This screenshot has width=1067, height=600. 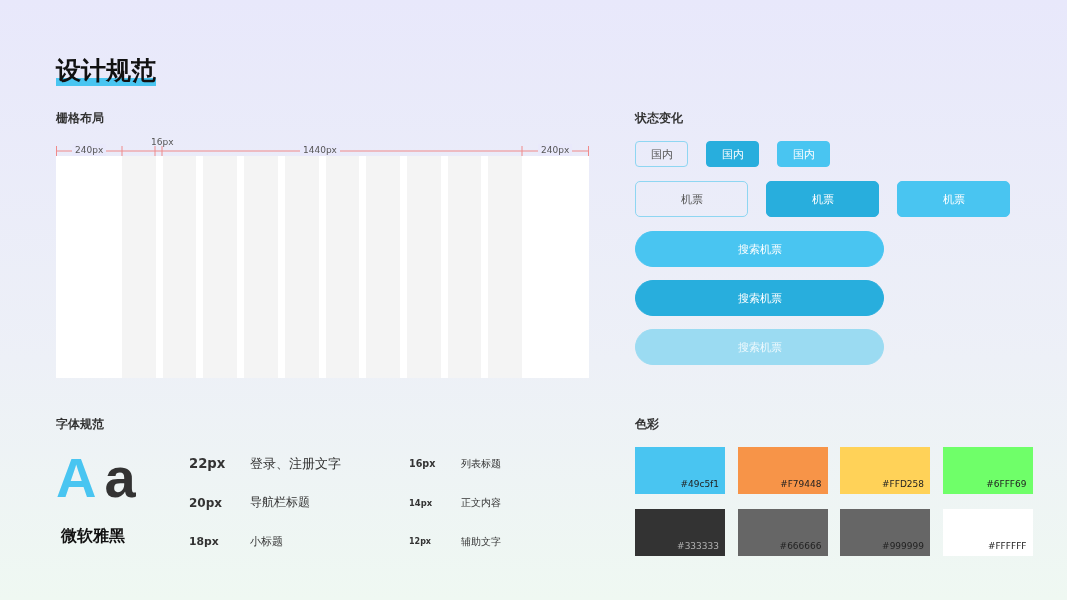 What do you see at coordinates (698, 546) in the screenshot?
I see `color-code: #333333` at bounding box center [698, 546].